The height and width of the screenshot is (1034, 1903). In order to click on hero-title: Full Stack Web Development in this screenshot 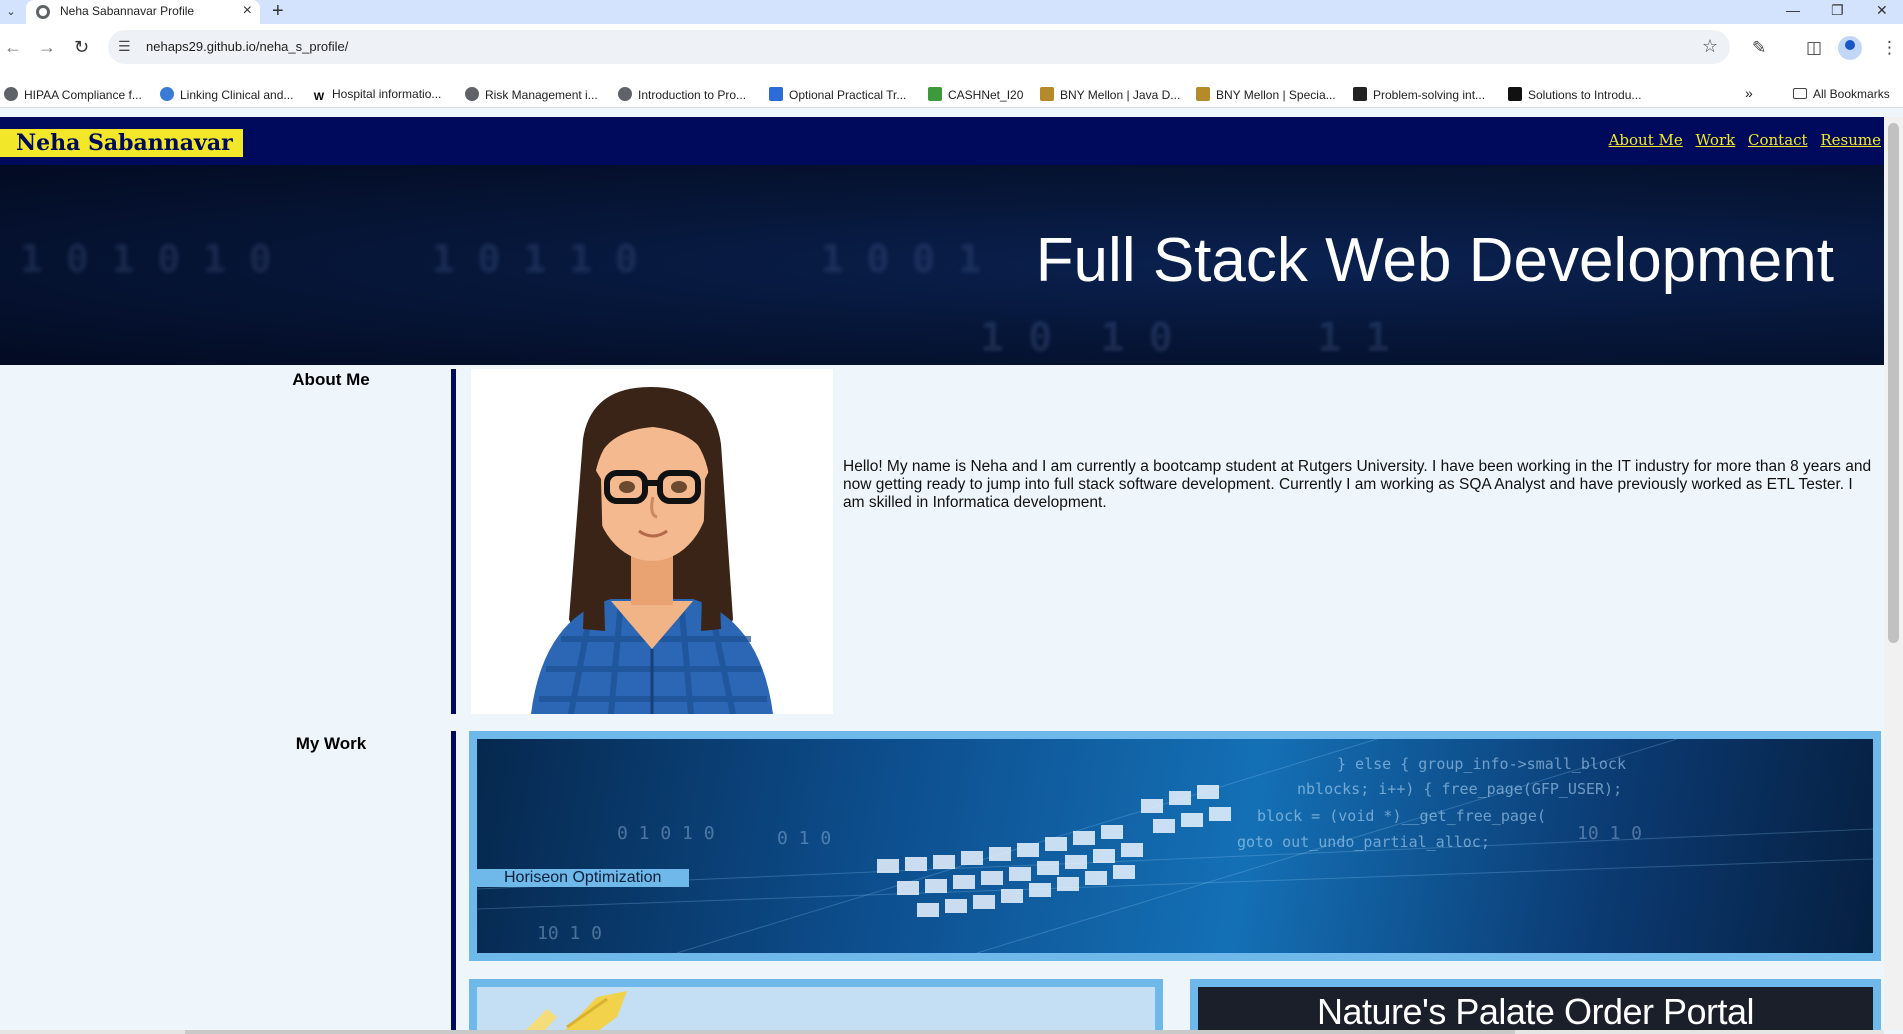, I will do `click(1434, 260)`.